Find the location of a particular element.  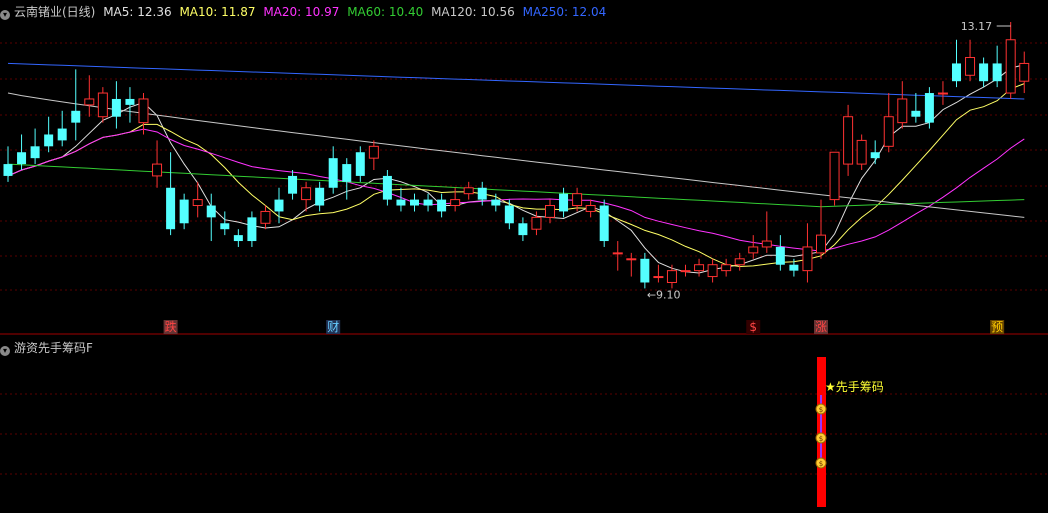

marker-label: $ is located at coordinates (753, 327).